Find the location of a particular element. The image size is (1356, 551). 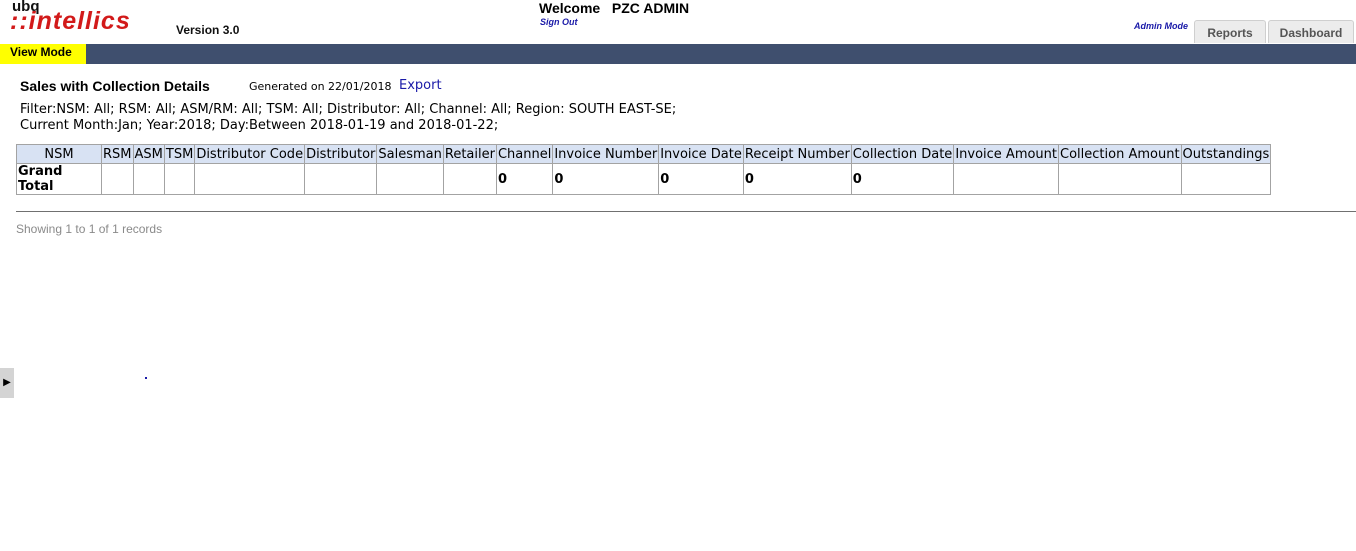

column-header-collection-amount: Collection Amount is located at coordinates (1120, 154).